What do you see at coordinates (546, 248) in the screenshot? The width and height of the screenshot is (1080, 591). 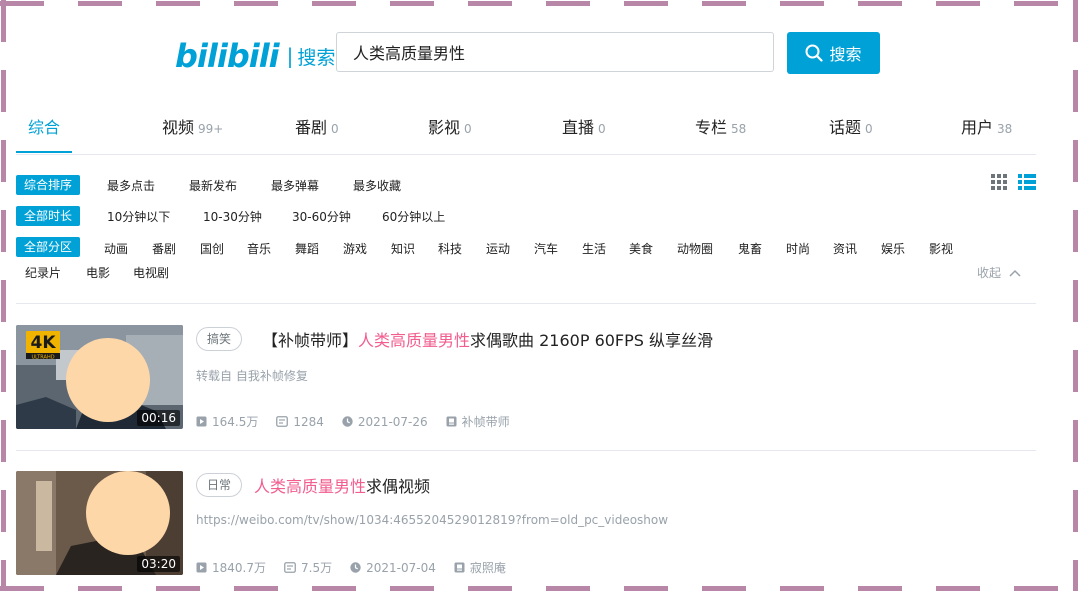 I see `zone-option: 汽车` at bounding box center [546, 248].